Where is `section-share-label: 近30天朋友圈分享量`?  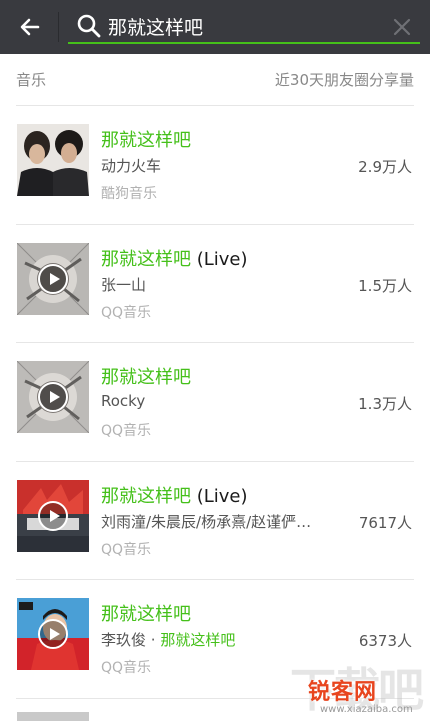
section-share-label: 近30天朋友圈分享量 is located at coordinates (344, 80).